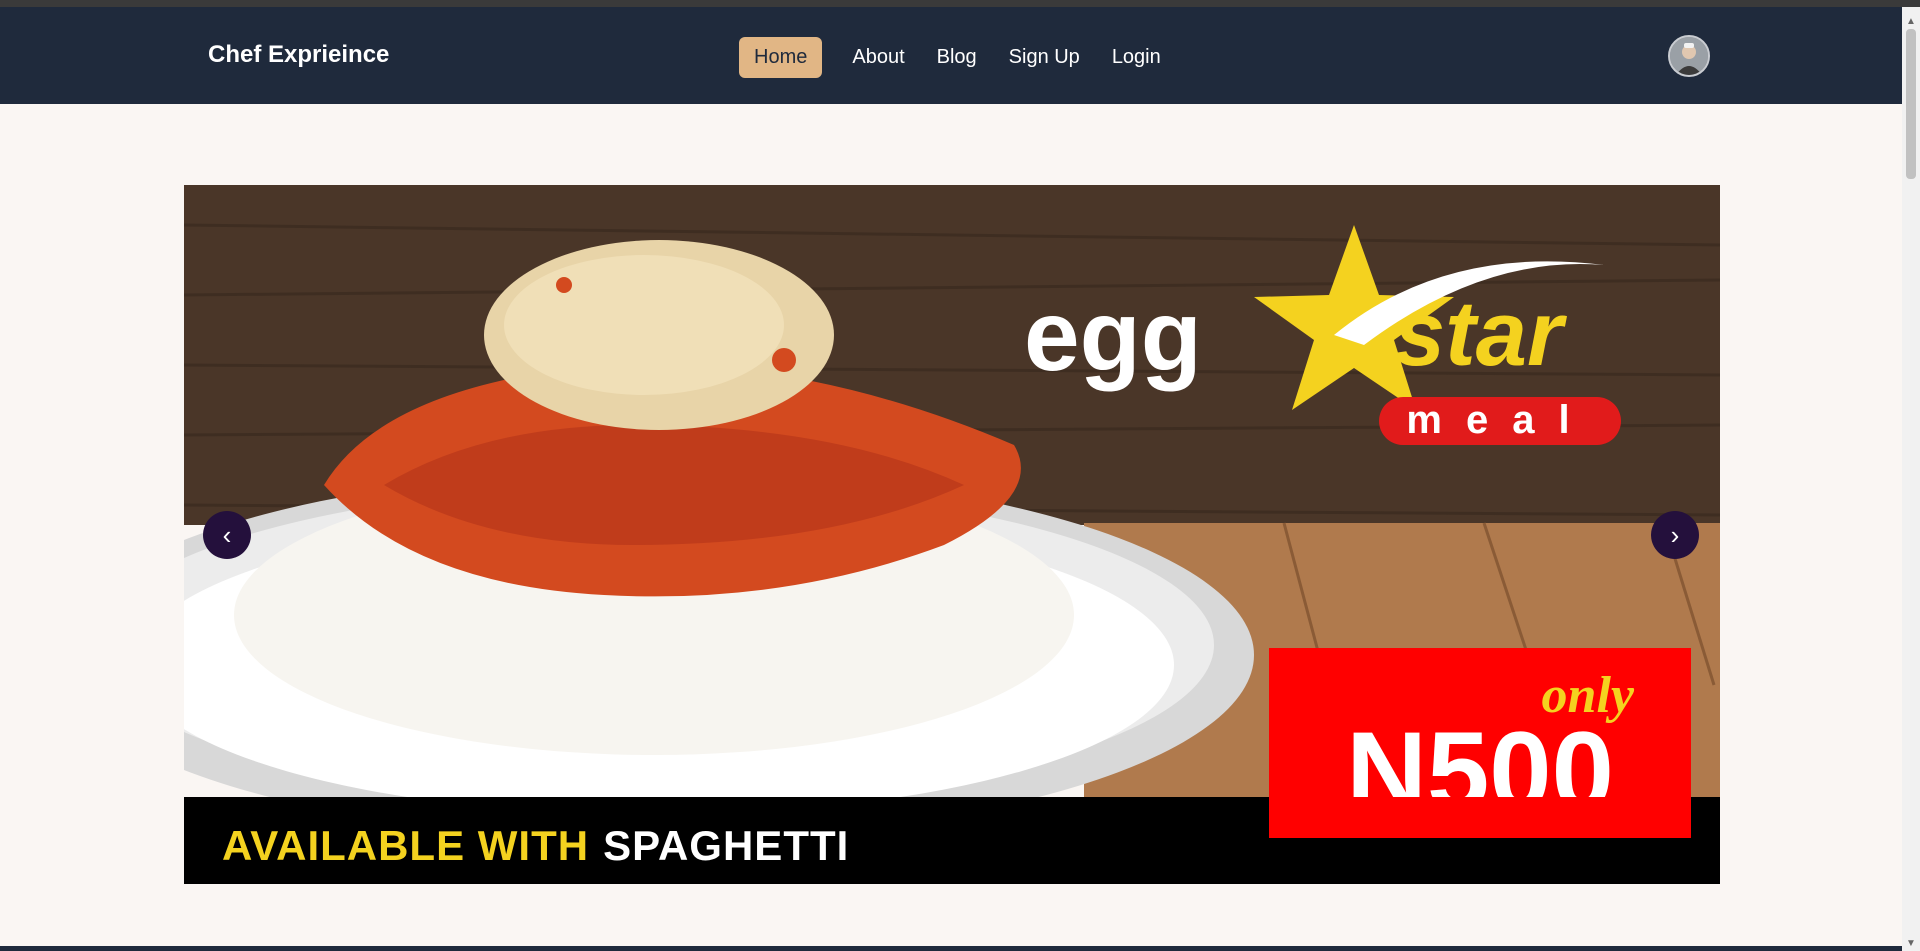 The image size is (1920, 951). I want to click on nav-home: Home, so click(781, 57).